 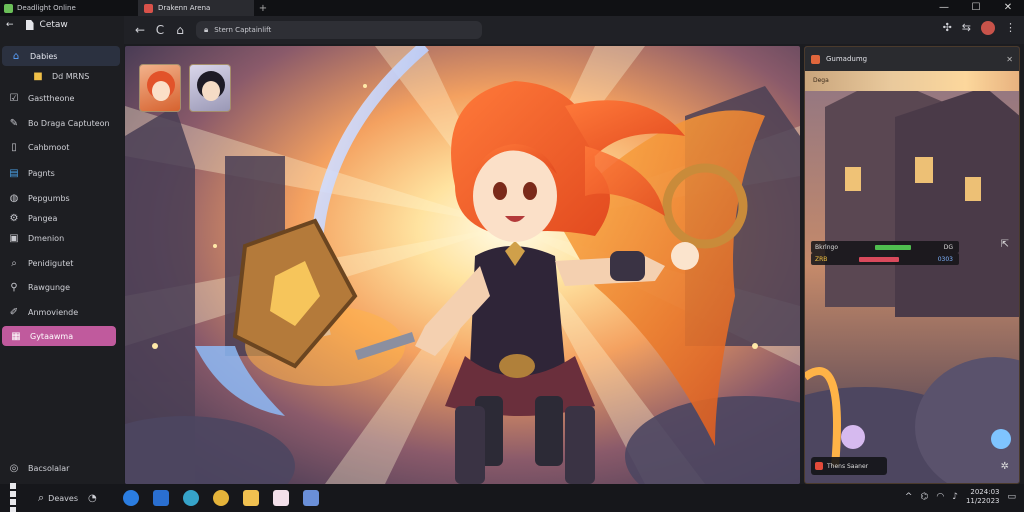 What do you see at coordinates (263, 8) in the screenshot?
I see `new-tab-button: +` at bounding box center [263, 8].